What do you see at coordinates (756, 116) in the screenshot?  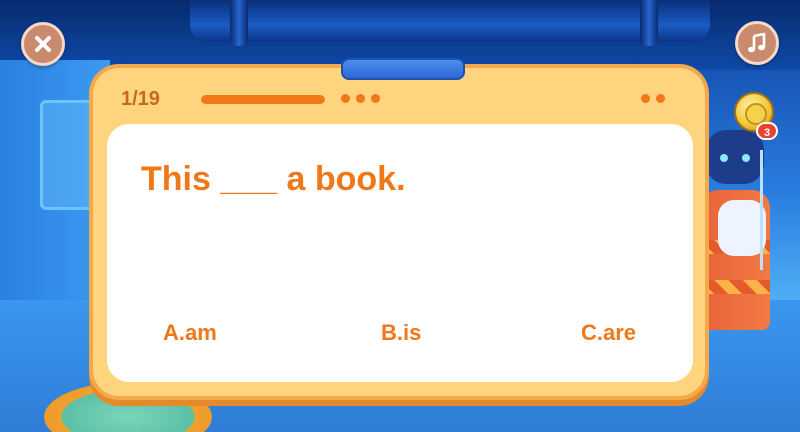 I see `coin-counter: 3` at bounding box center [756, 116].